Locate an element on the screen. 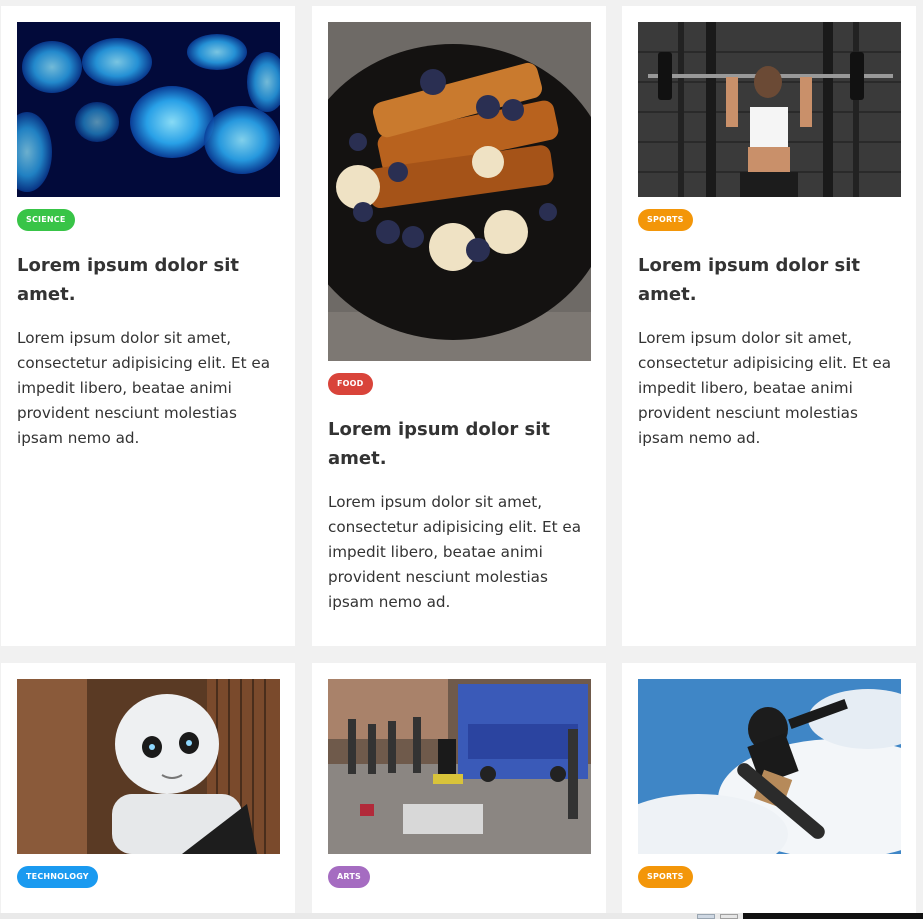  article-card: ARTS is located at coordinates (459, 791).